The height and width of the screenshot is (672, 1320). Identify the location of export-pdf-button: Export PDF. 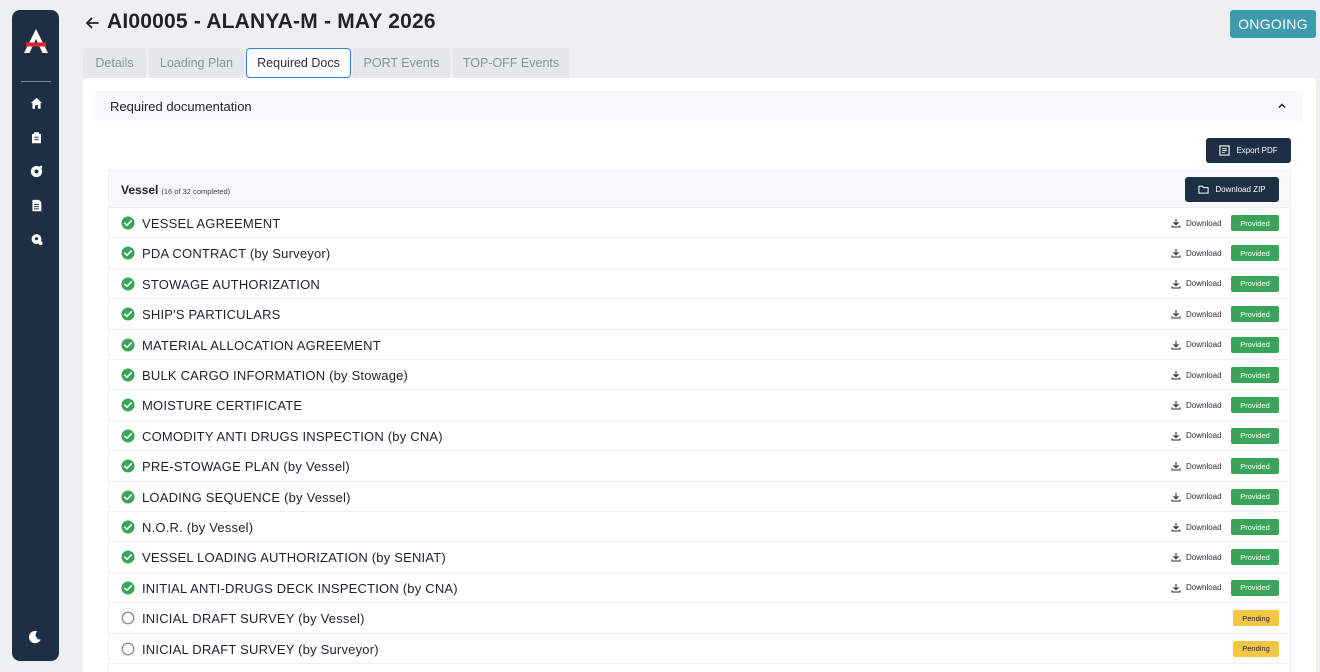
(1248, 150).